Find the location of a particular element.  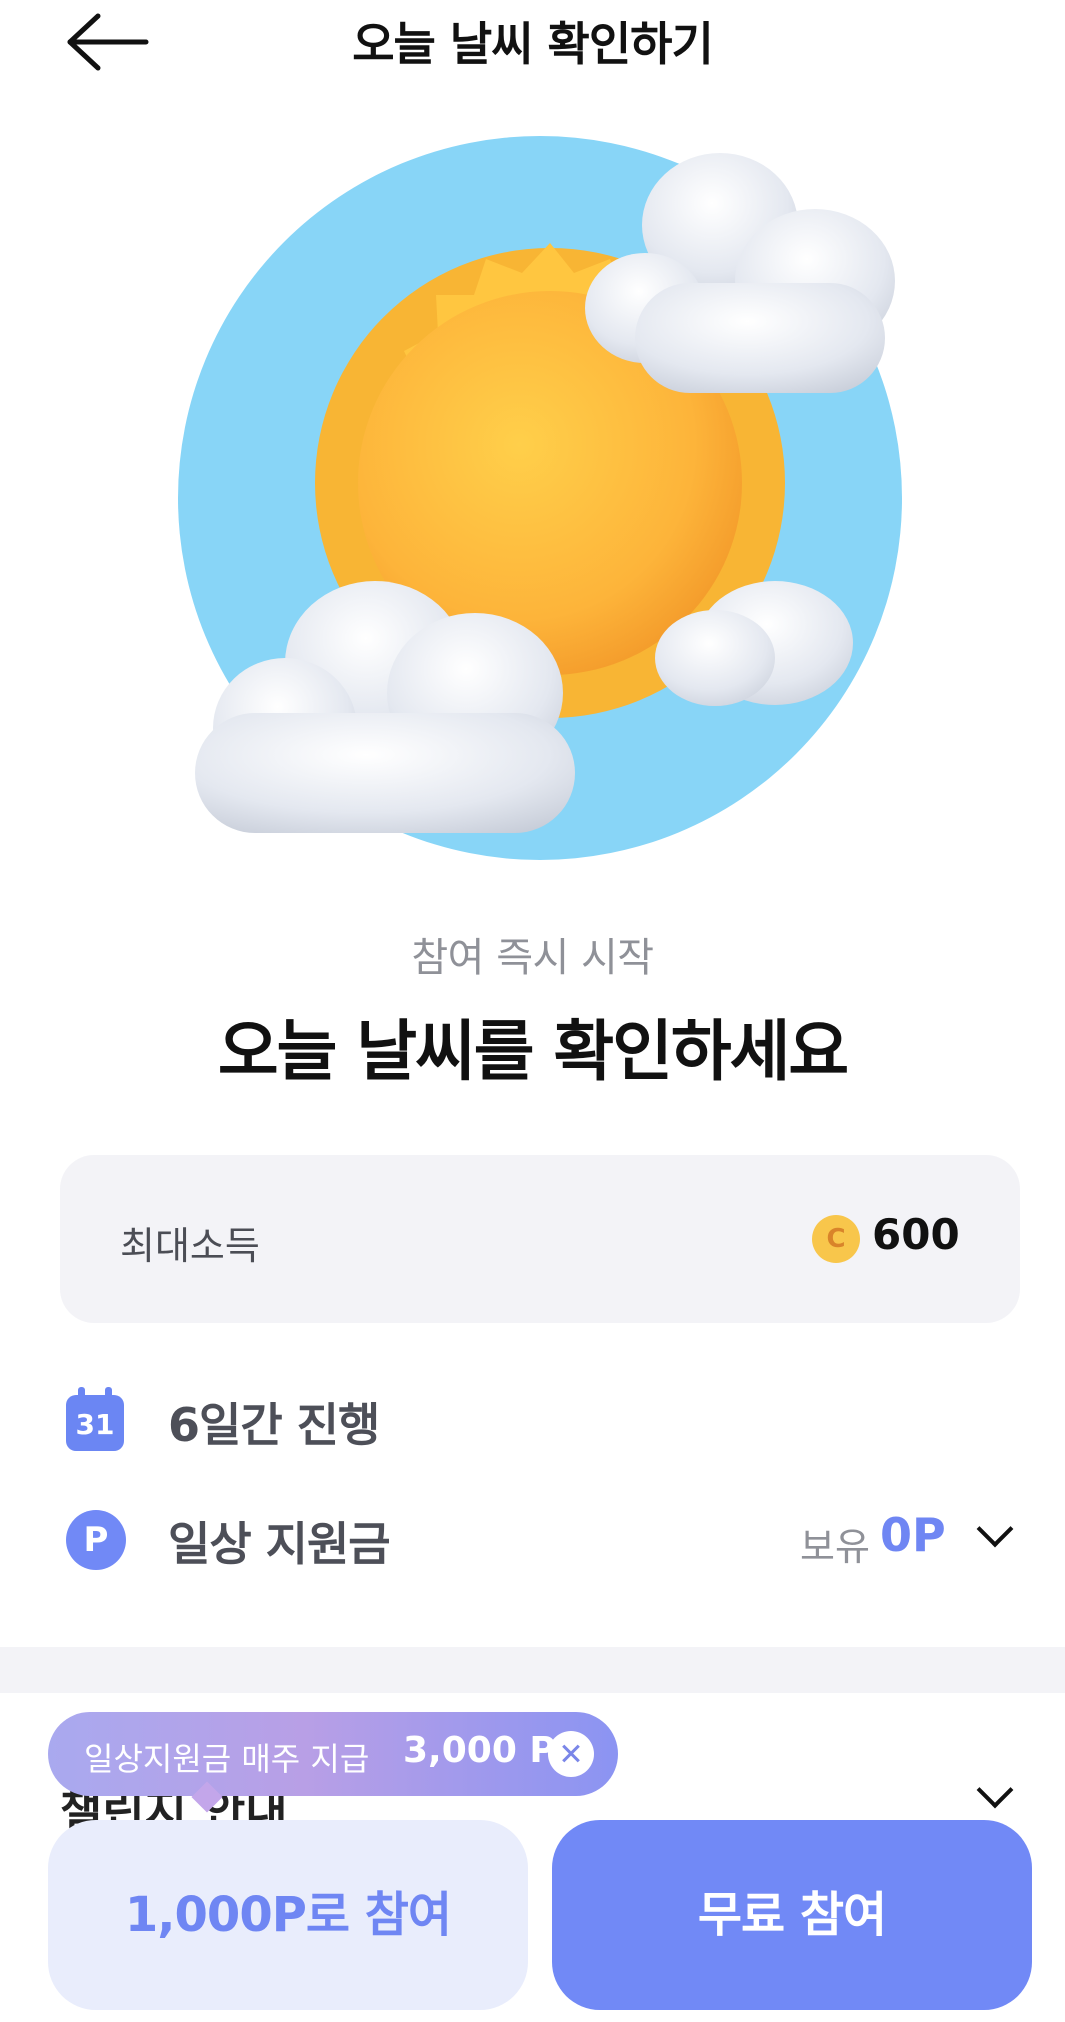

challenge-title: 오늘 날씨를 확인하세요 is located at coordinates (533, 1051).